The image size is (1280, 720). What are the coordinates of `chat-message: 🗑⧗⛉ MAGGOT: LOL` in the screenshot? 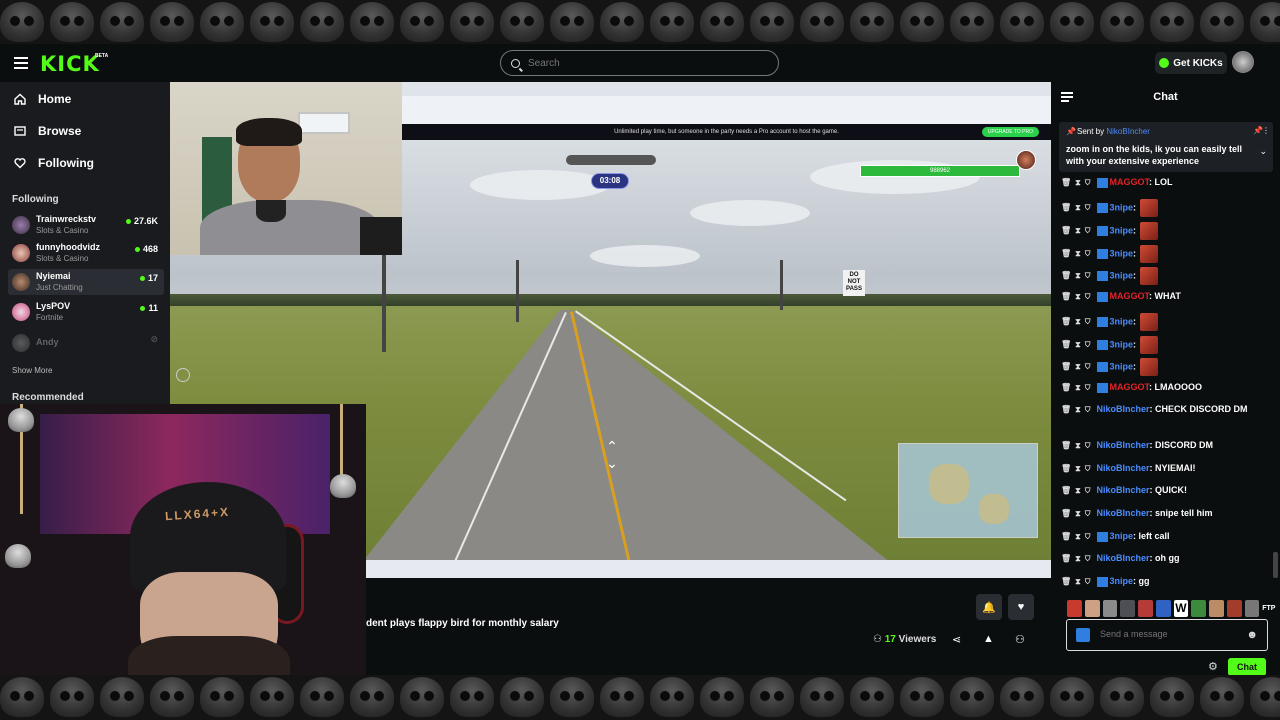 It's located at (1166, 182).